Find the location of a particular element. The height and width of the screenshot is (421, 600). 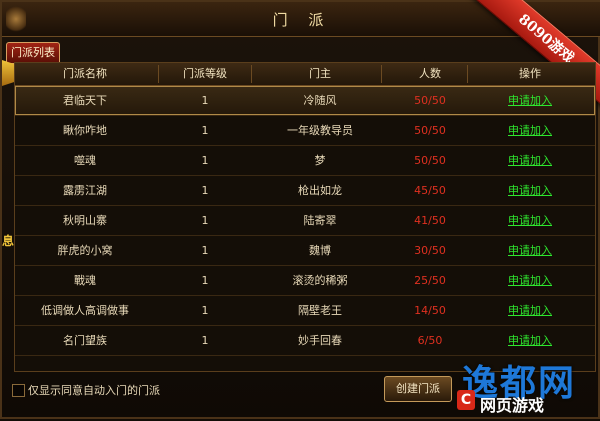

table-row: 名门望族 1 妙手回春 6/50 申请加入 is located at coordinates (305, 341).